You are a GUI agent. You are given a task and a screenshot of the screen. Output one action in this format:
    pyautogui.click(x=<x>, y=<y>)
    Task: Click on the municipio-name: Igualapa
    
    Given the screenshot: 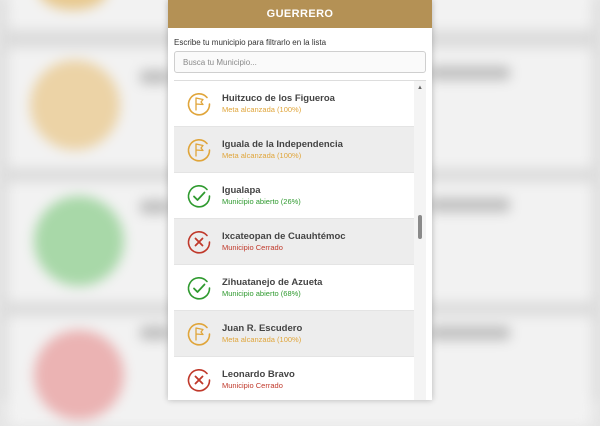 What is the action you would take?
    pyautogui.click(x=241, y=190)
    